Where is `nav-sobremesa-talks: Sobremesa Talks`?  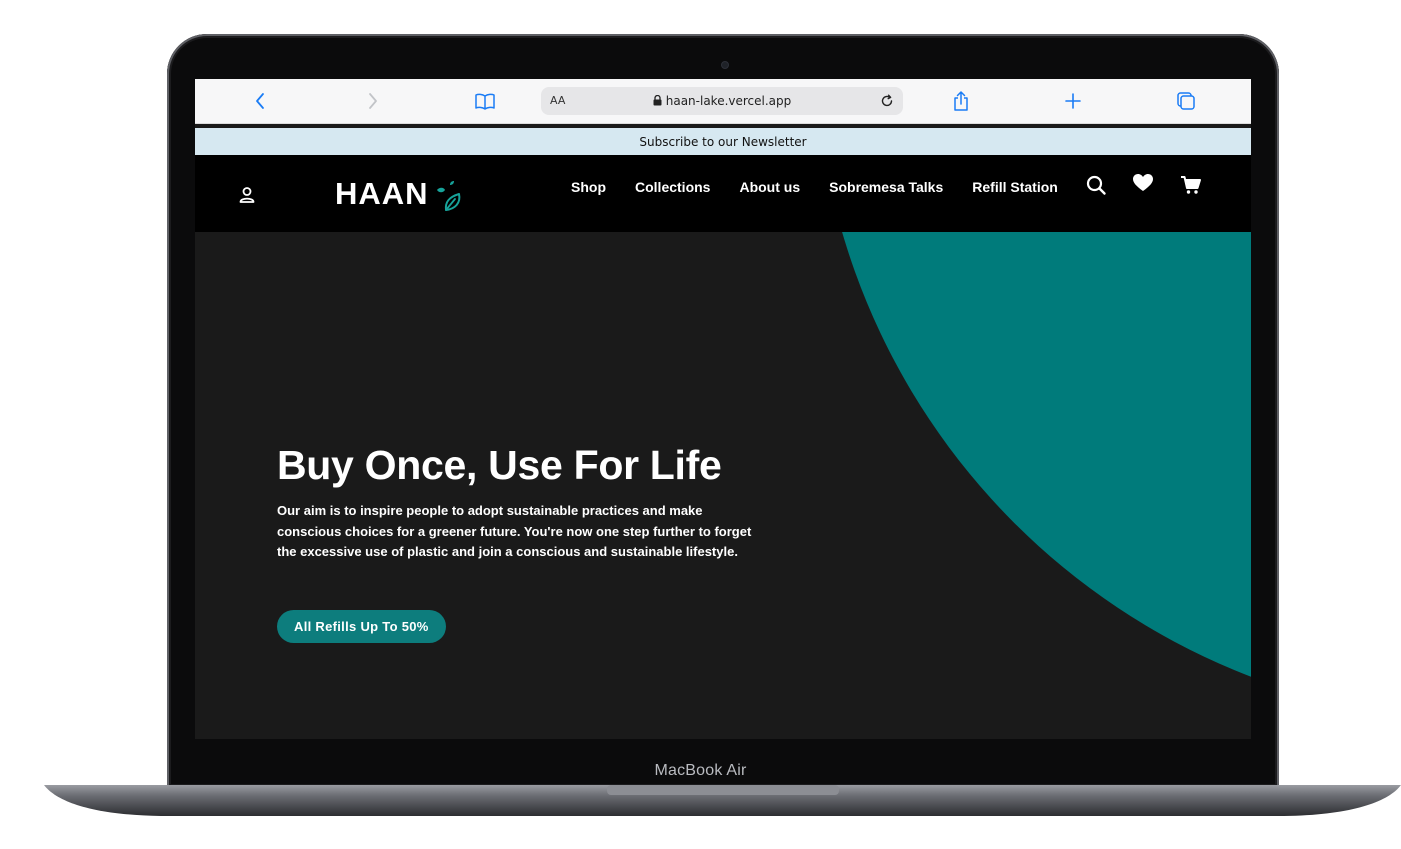
nav-sobremesa-talks: Sobremesa Talks is located at coordinates (886, 187).